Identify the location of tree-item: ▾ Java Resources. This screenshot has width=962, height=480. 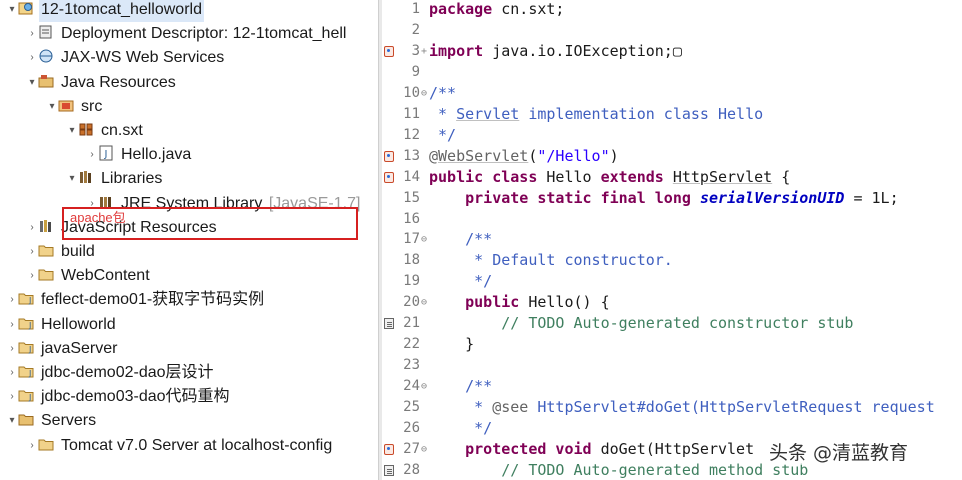
(102, 83).